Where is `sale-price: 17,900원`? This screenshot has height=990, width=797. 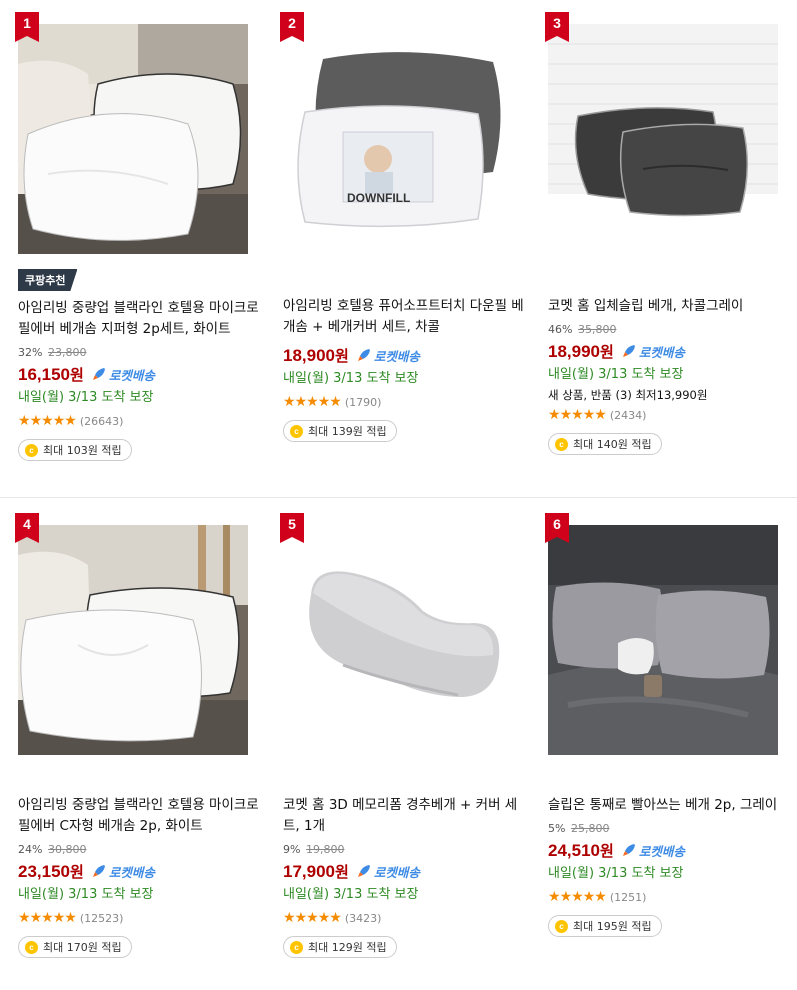 sale-price: 17,900원 is located at coordinates (316, 871).